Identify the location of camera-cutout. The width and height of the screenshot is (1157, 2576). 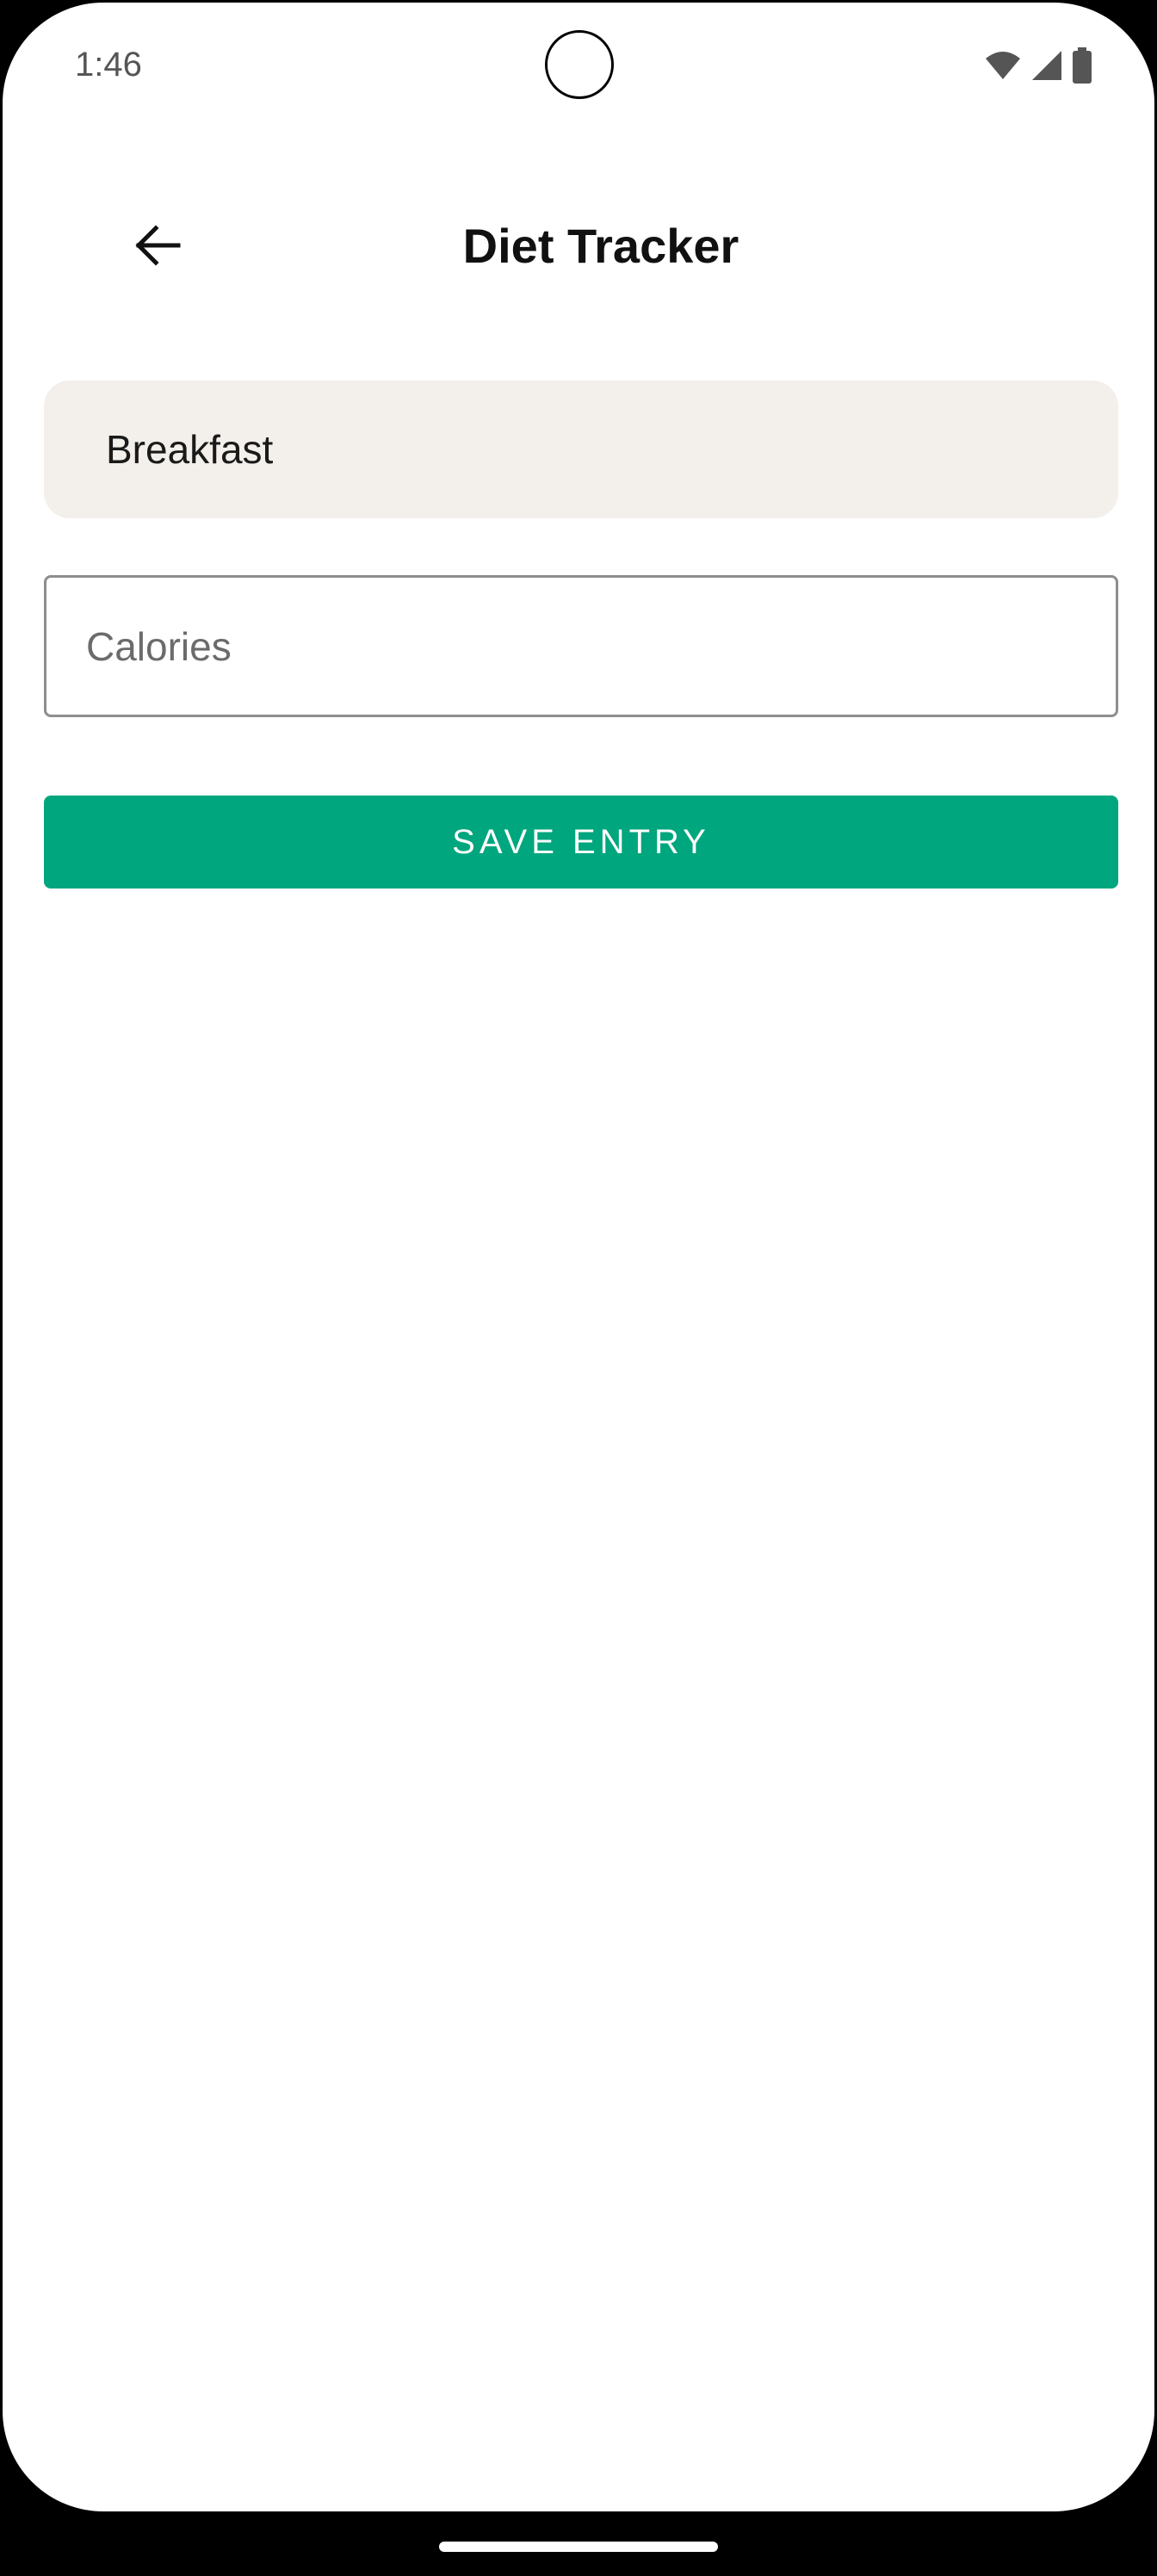
(579, 64).